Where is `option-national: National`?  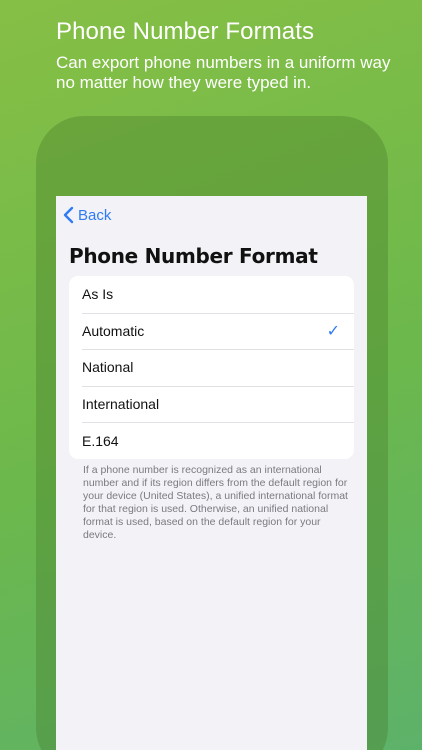
option-national: National is located at coordinates (211, 367).